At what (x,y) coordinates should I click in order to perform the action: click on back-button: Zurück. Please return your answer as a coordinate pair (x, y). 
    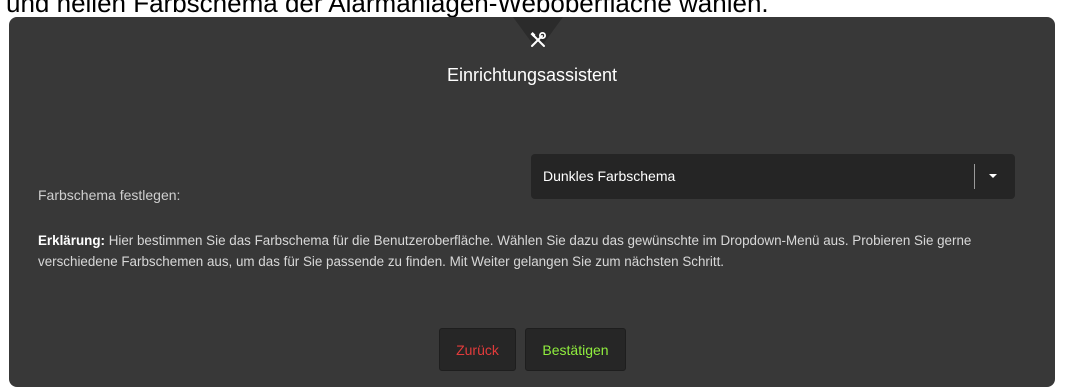
    Looking at the image, I should click on (477, 349).